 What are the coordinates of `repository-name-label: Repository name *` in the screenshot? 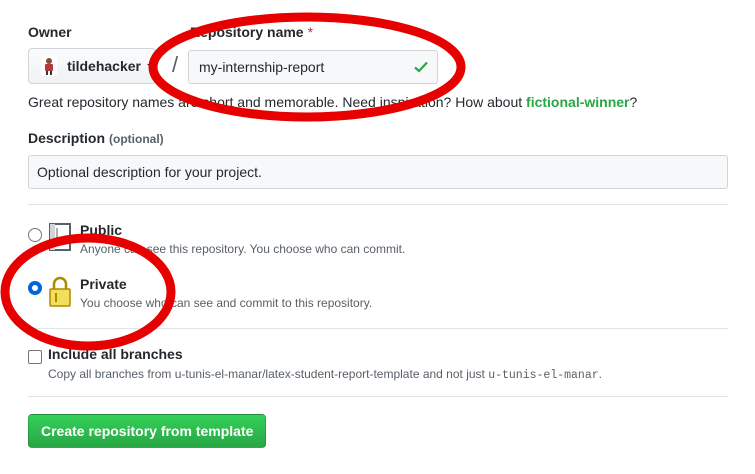 It's located at (252, 32).